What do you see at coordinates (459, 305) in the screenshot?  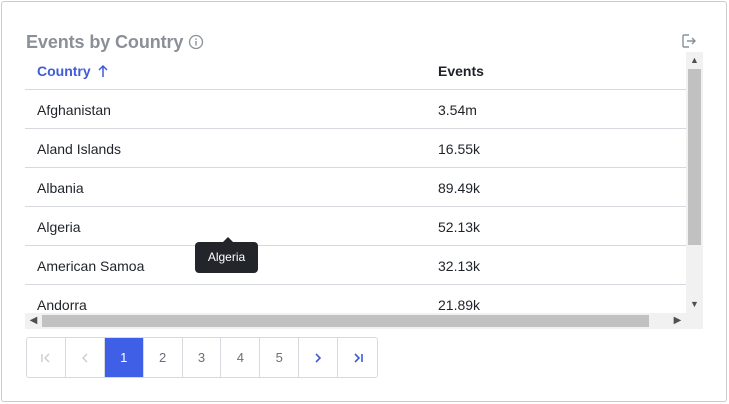 I see `cell-events: 21.89k` at bounding box center [459, 305].